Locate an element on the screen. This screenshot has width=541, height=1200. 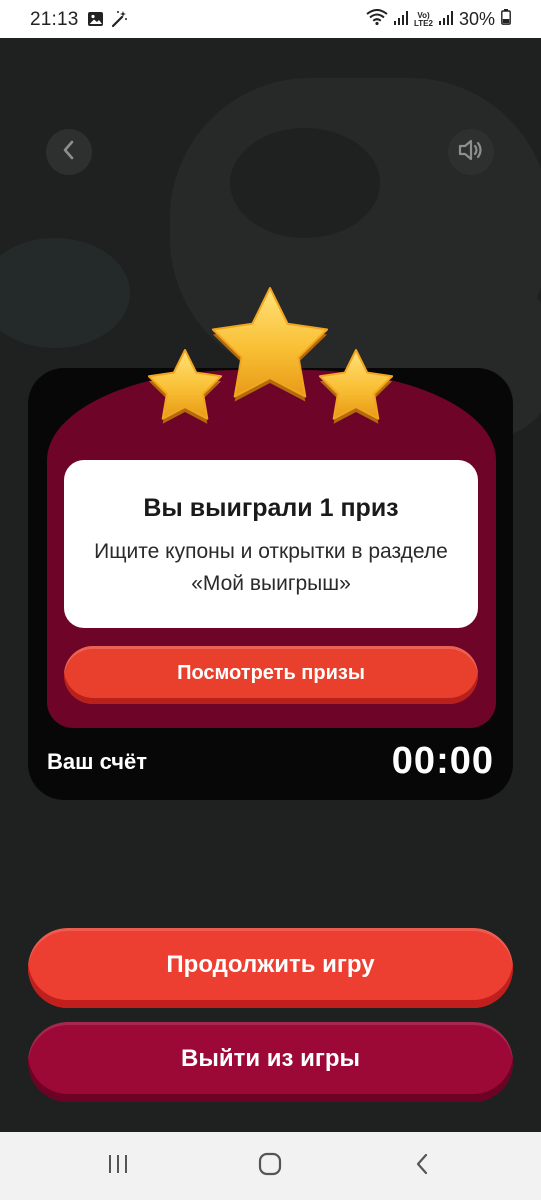
sound-button is located at coordinates (471, 152).